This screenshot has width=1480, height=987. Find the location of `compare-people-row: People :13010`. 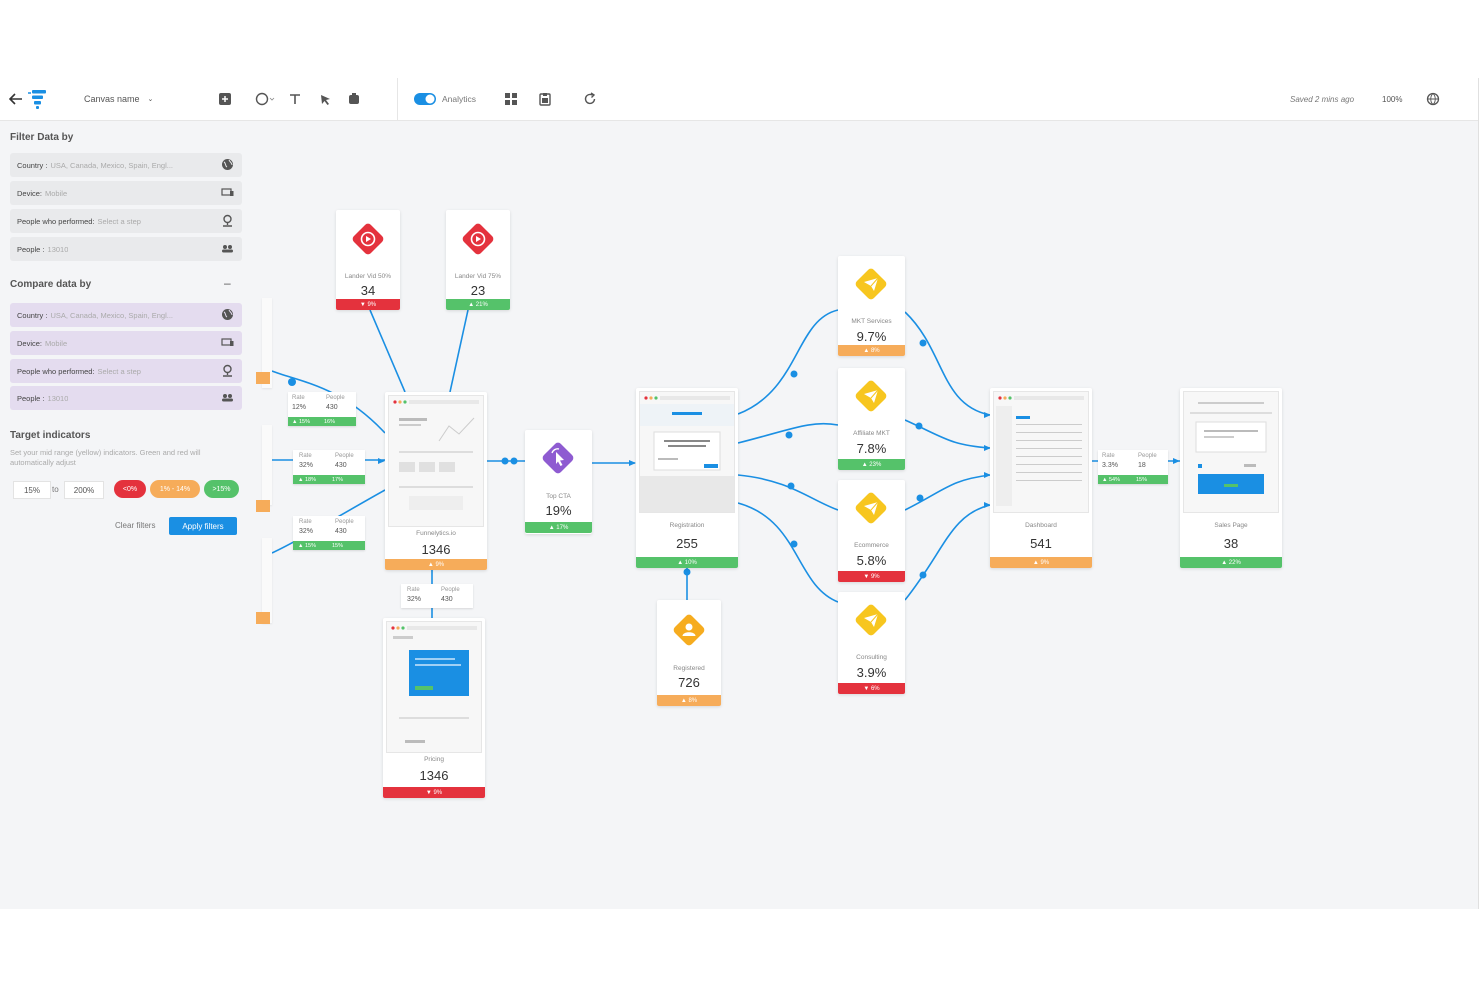

compare-people-row: People :13010 is located at coordinates (126, 398).